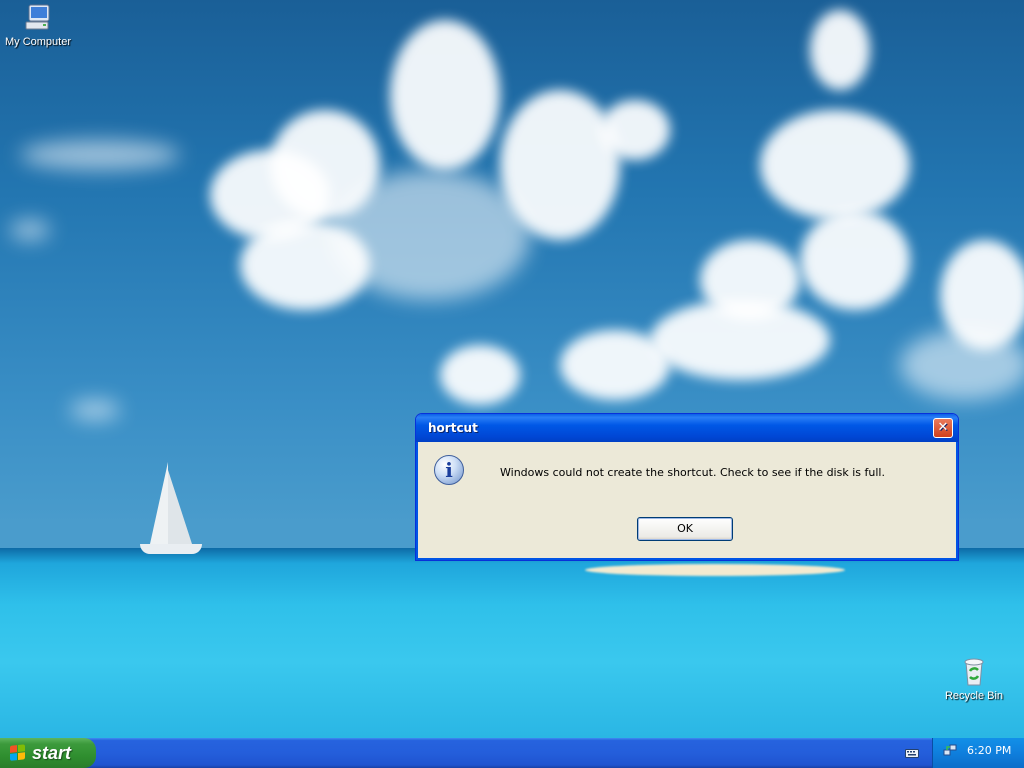 The image size is (1024, 768). What do you see at coordinates (950, 751) in the screenshot?
I see `network-icon` at bounding box center [950, 751].